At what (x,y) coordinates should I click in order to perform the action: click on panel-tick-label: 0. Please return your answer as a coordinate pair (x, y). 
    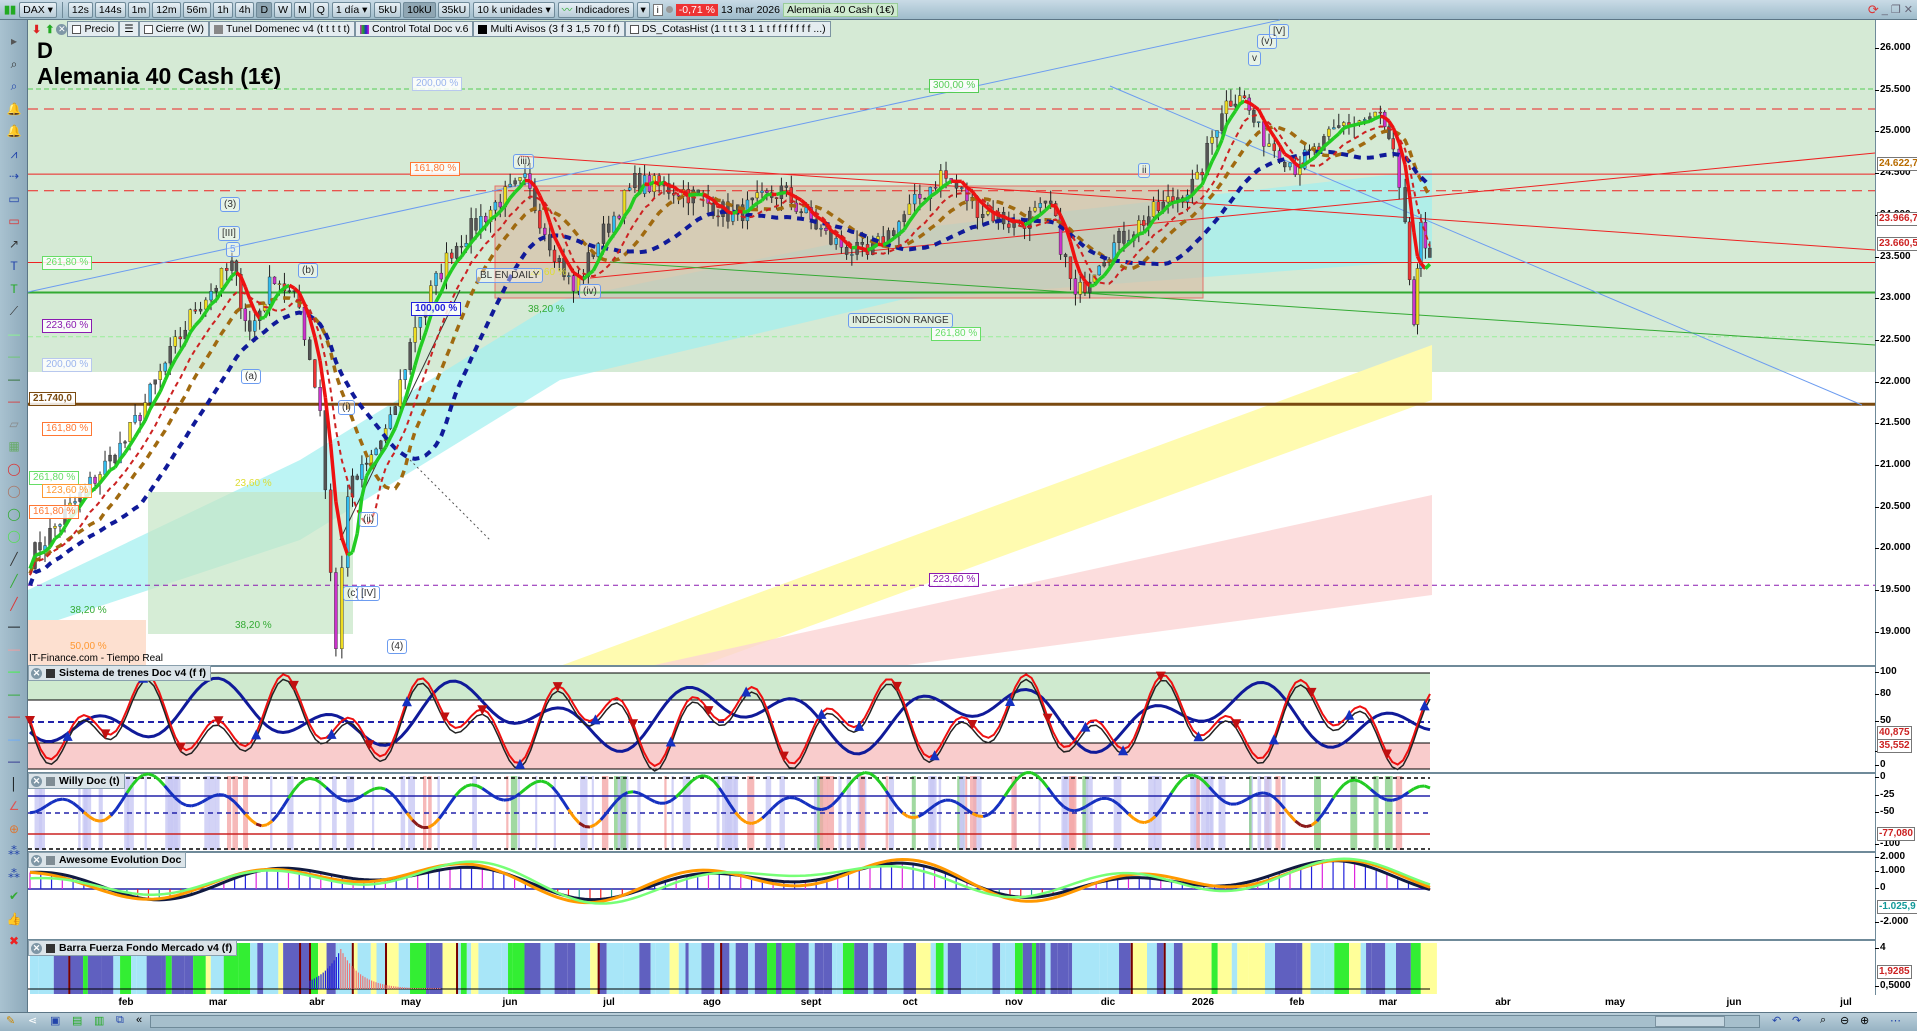
    Looking at the image, I should click on (1880, 887).